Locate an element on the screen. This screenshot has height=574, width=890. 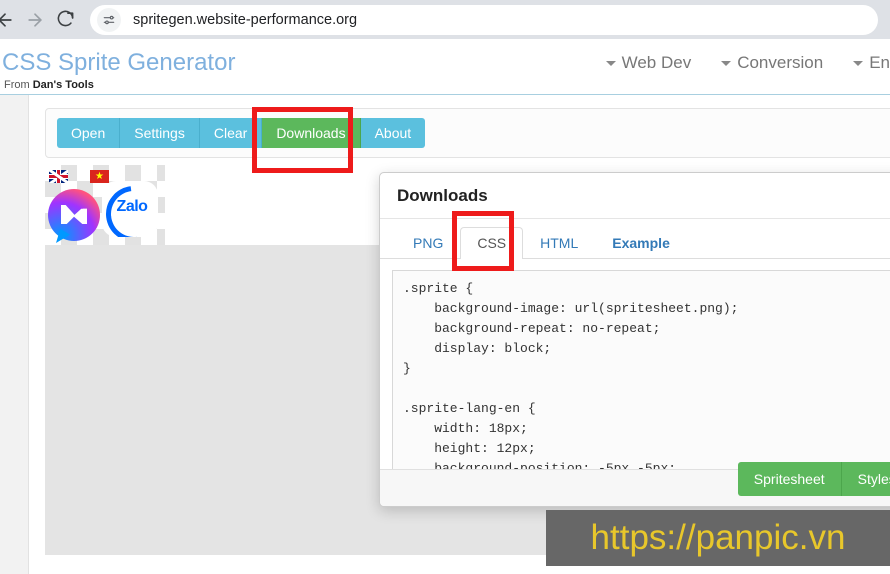
top-navigation: Web Dev Conversion En is located at coordinates (747, 63).